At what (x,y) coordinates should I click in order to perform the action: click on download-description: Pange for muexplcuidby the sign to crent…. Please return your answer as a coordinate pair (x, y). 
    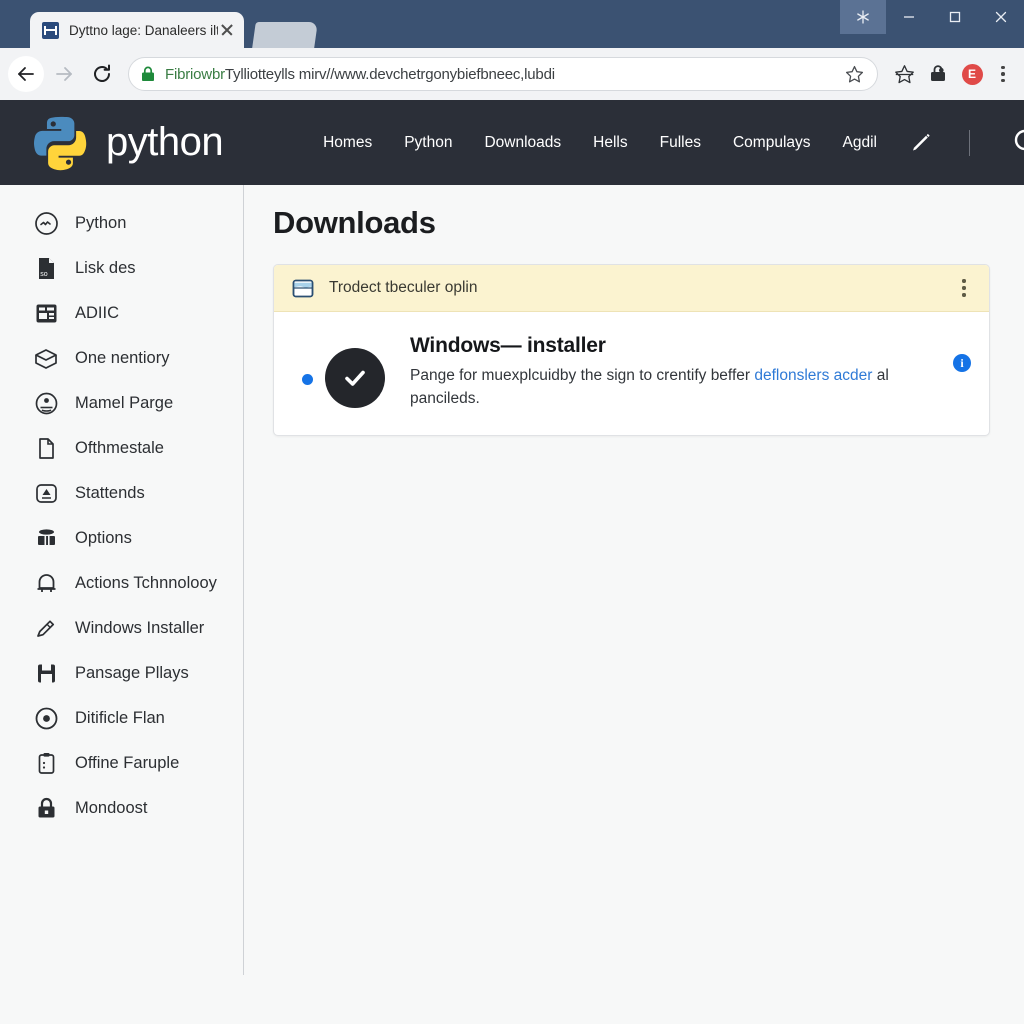
    Looking at the image, I should click on (670, 388).